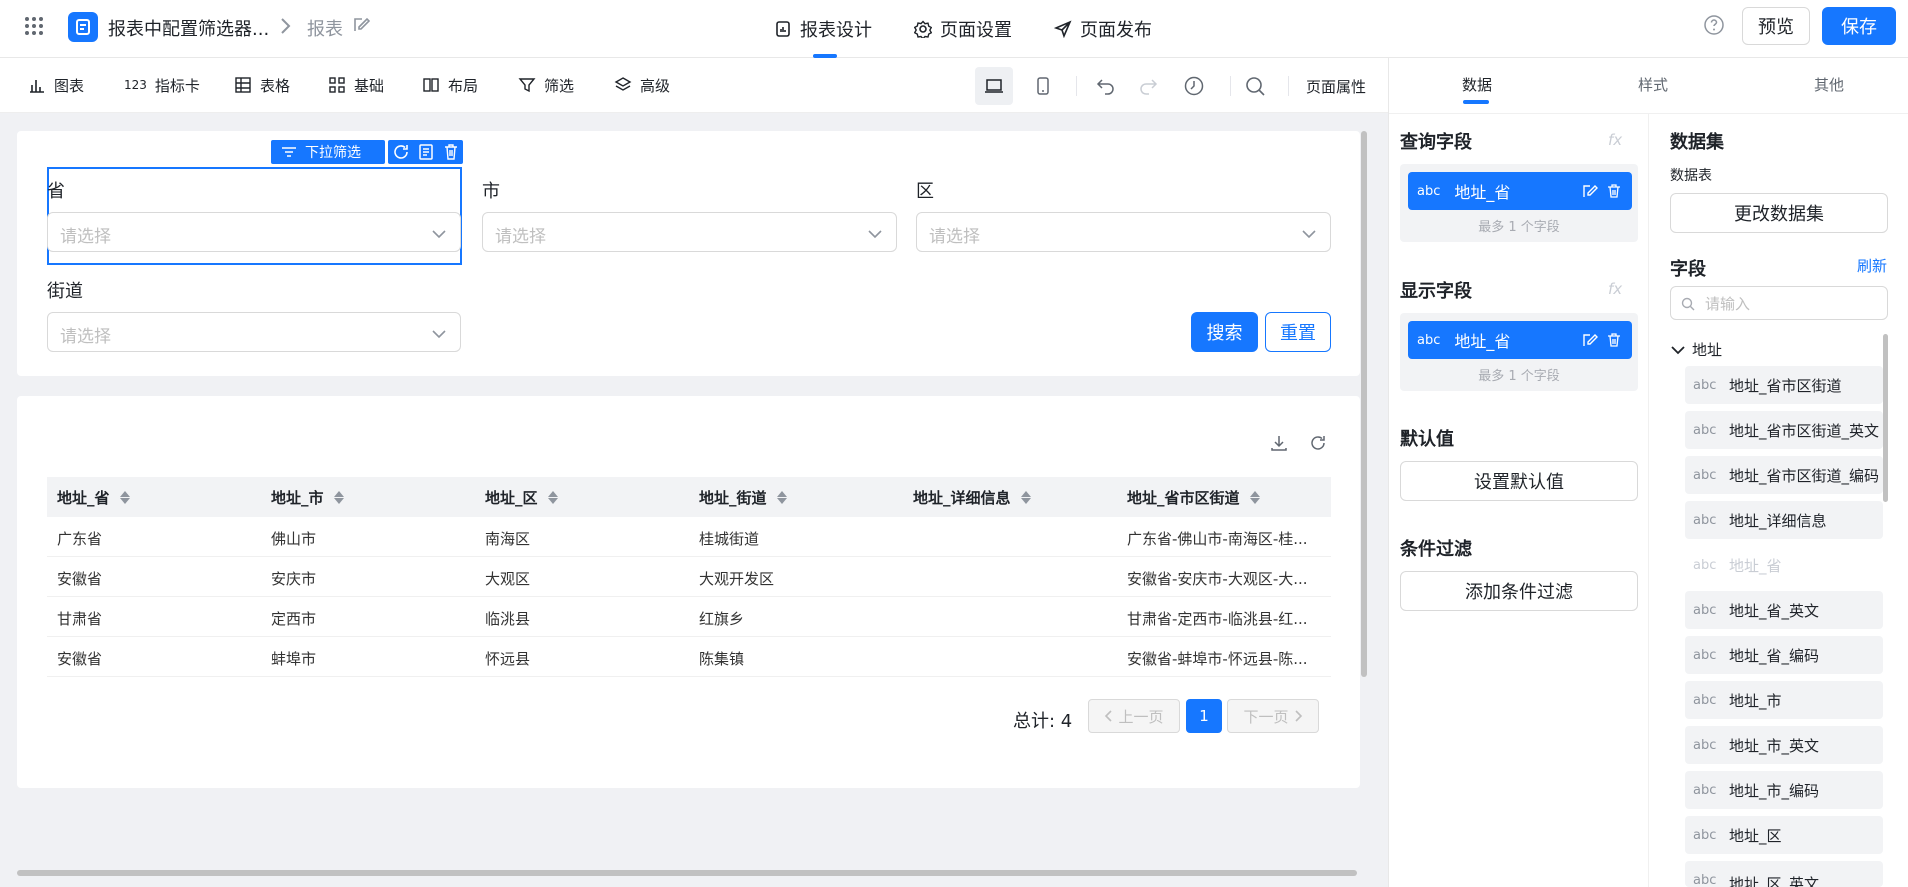 Image resolution: width=1908 pixels, height=887 pixels. What do you see at coordinates (1106, 86) in the screenshot?
I see `undo-icon` at bounding box center [1106, 86].